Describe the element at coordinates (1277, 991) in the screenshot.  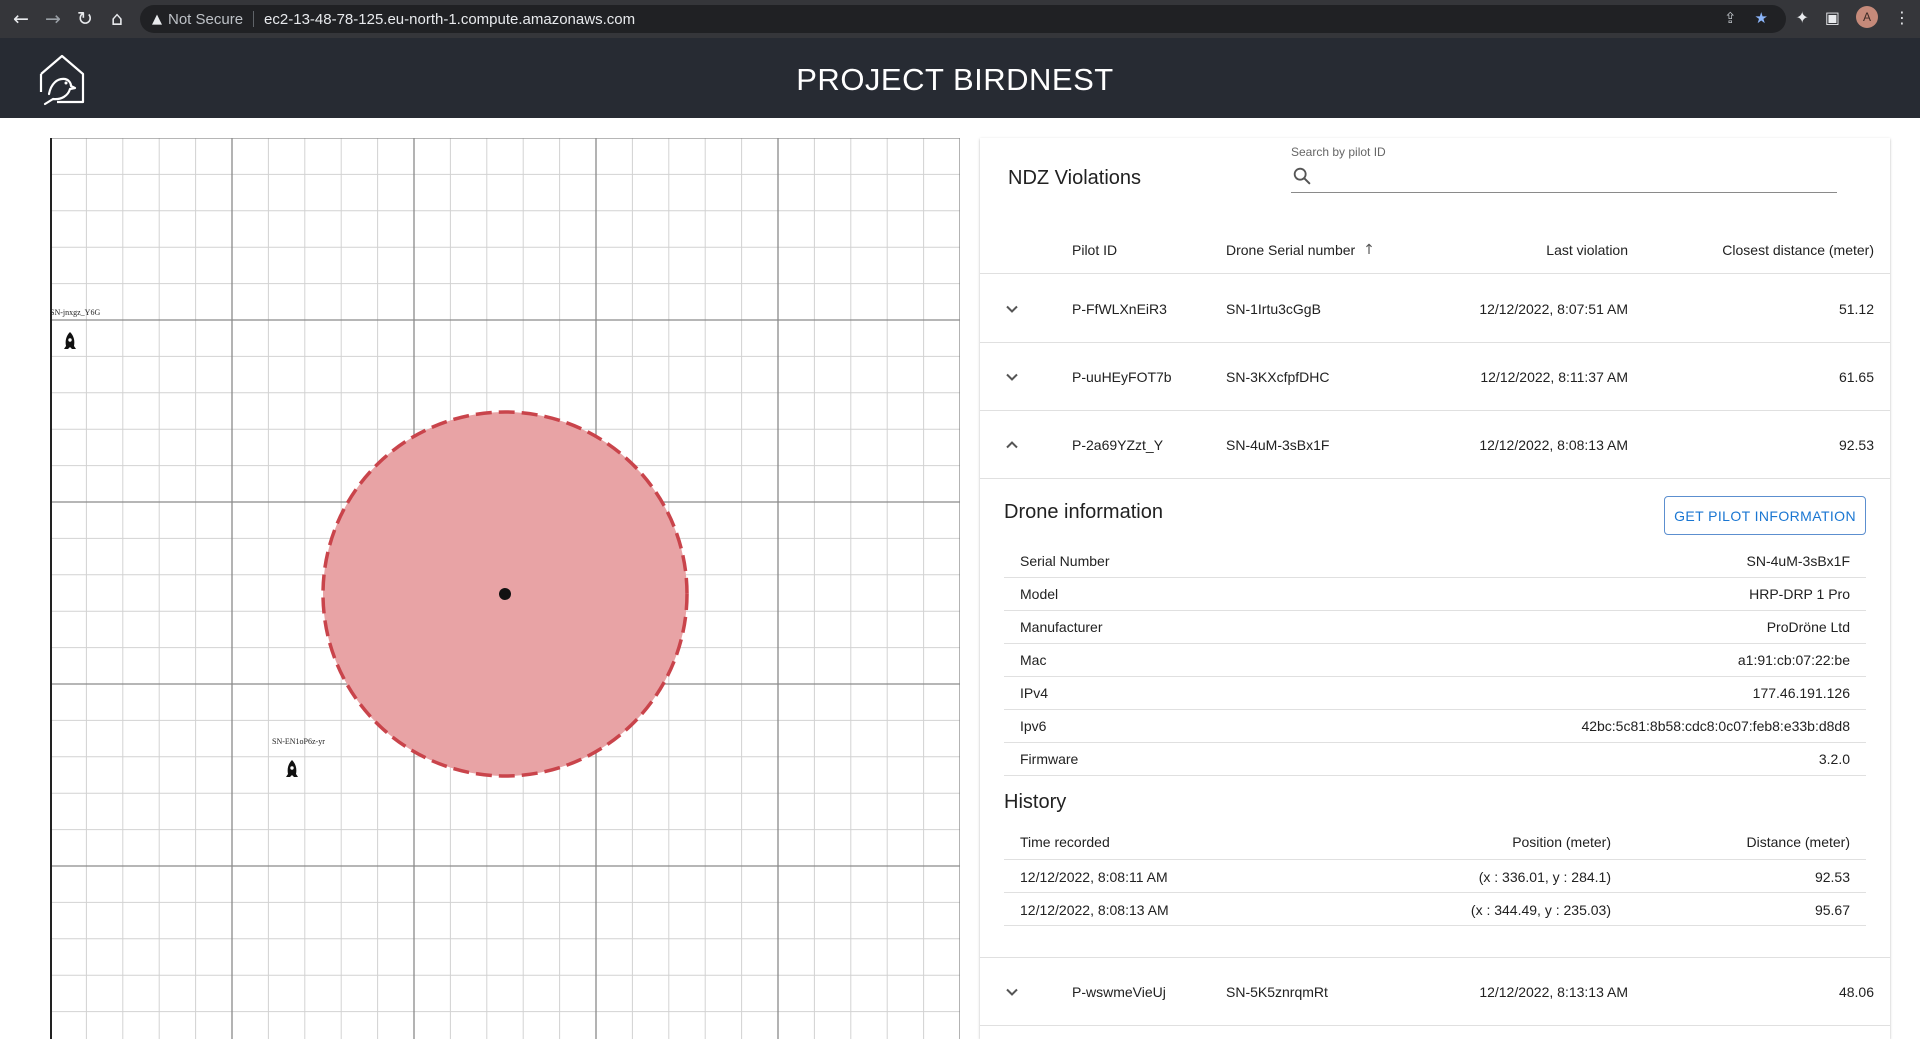
I see `serial-cell: SN-5K5znrqmRt` at that location.